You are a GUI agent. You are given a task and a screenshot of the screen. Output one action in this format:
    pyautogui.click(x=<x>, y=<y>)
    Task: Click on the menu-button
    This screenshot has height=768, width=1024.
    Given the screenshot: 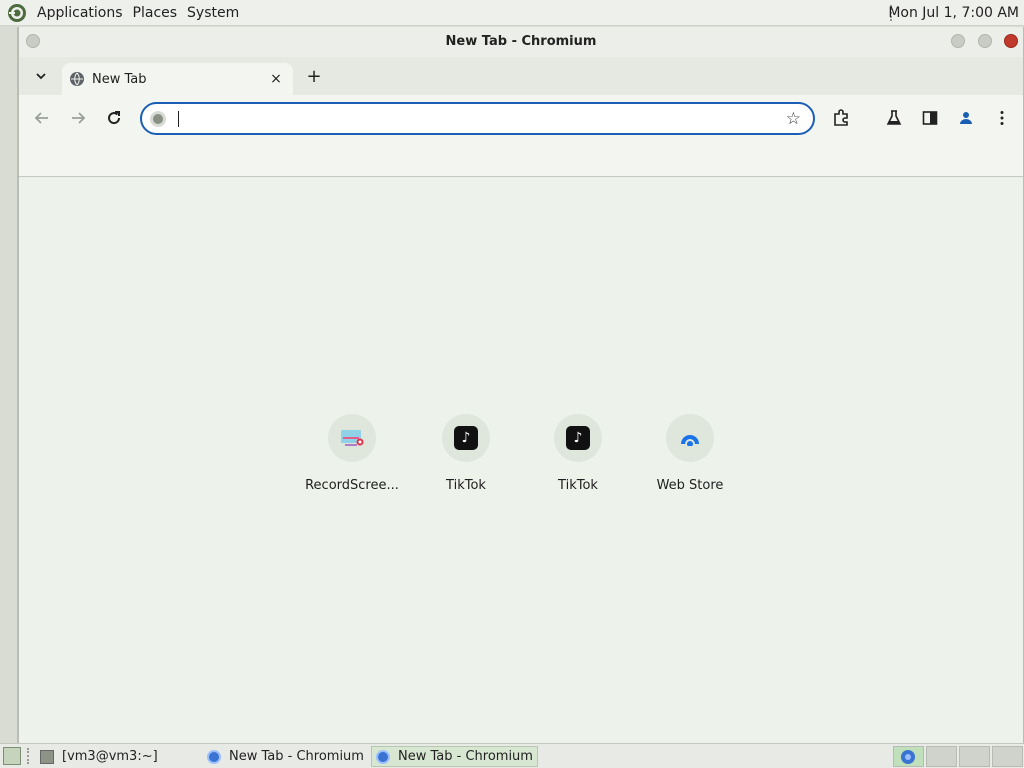 What is the action you would take?
    pyautogui.click(x=1002, y=118)
    